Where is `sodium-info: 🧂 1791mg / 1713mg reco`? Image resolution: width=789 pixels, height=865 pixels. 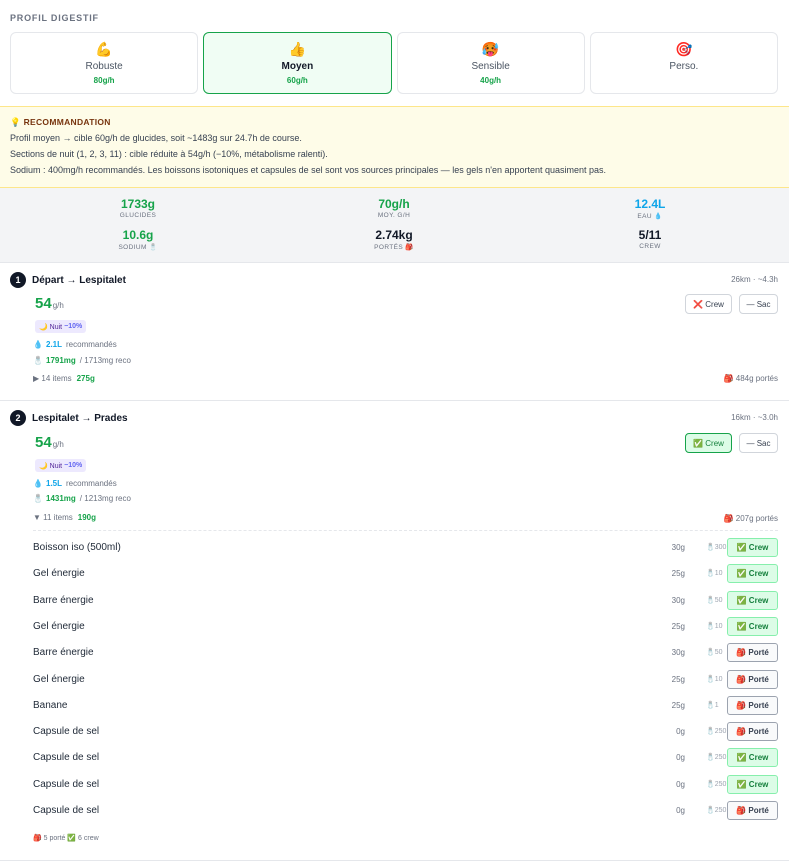 sodium-info: 🧂 1791mg / 1713mg reco is located at coordinates (82, 360).